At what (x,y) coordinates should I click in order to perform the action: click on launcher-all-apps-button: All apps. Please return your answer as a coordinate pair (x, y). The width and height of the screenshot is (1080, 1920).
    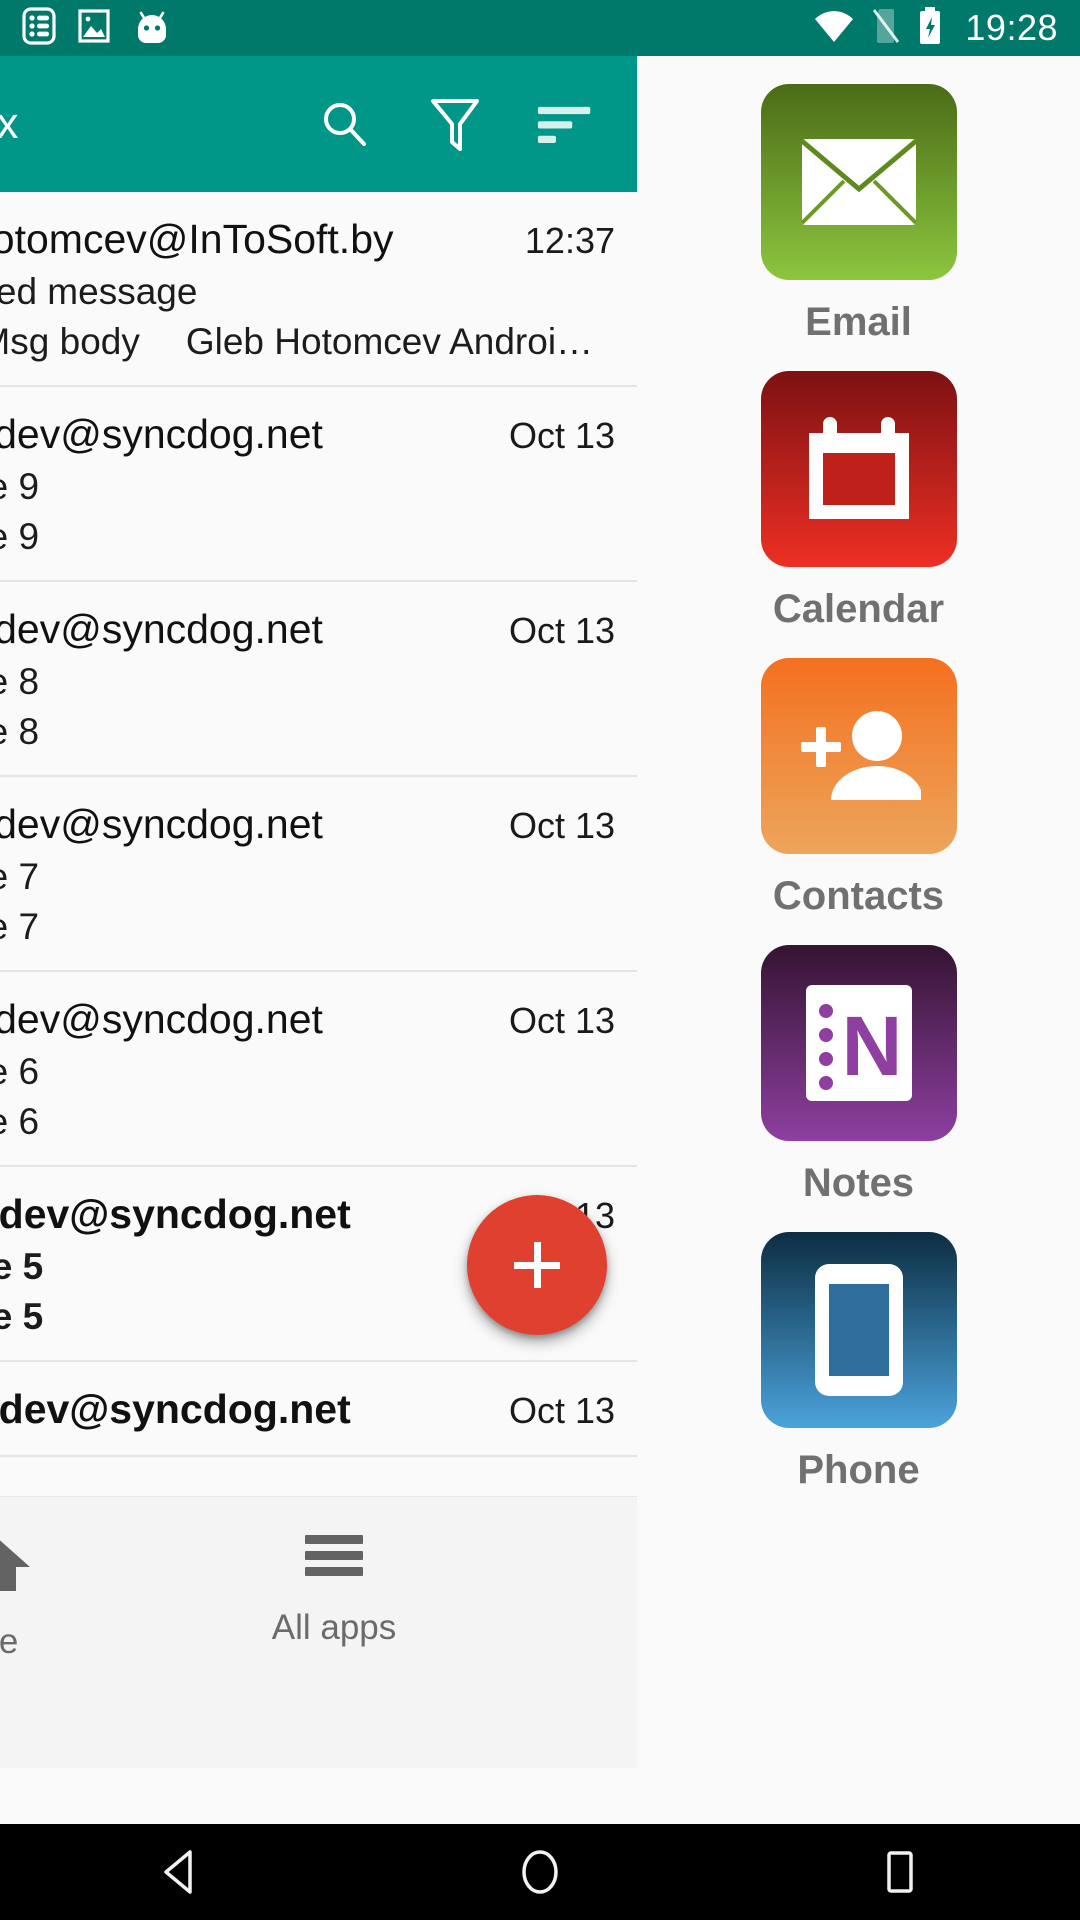
    Looking at the image, I should click on (334, 1572).